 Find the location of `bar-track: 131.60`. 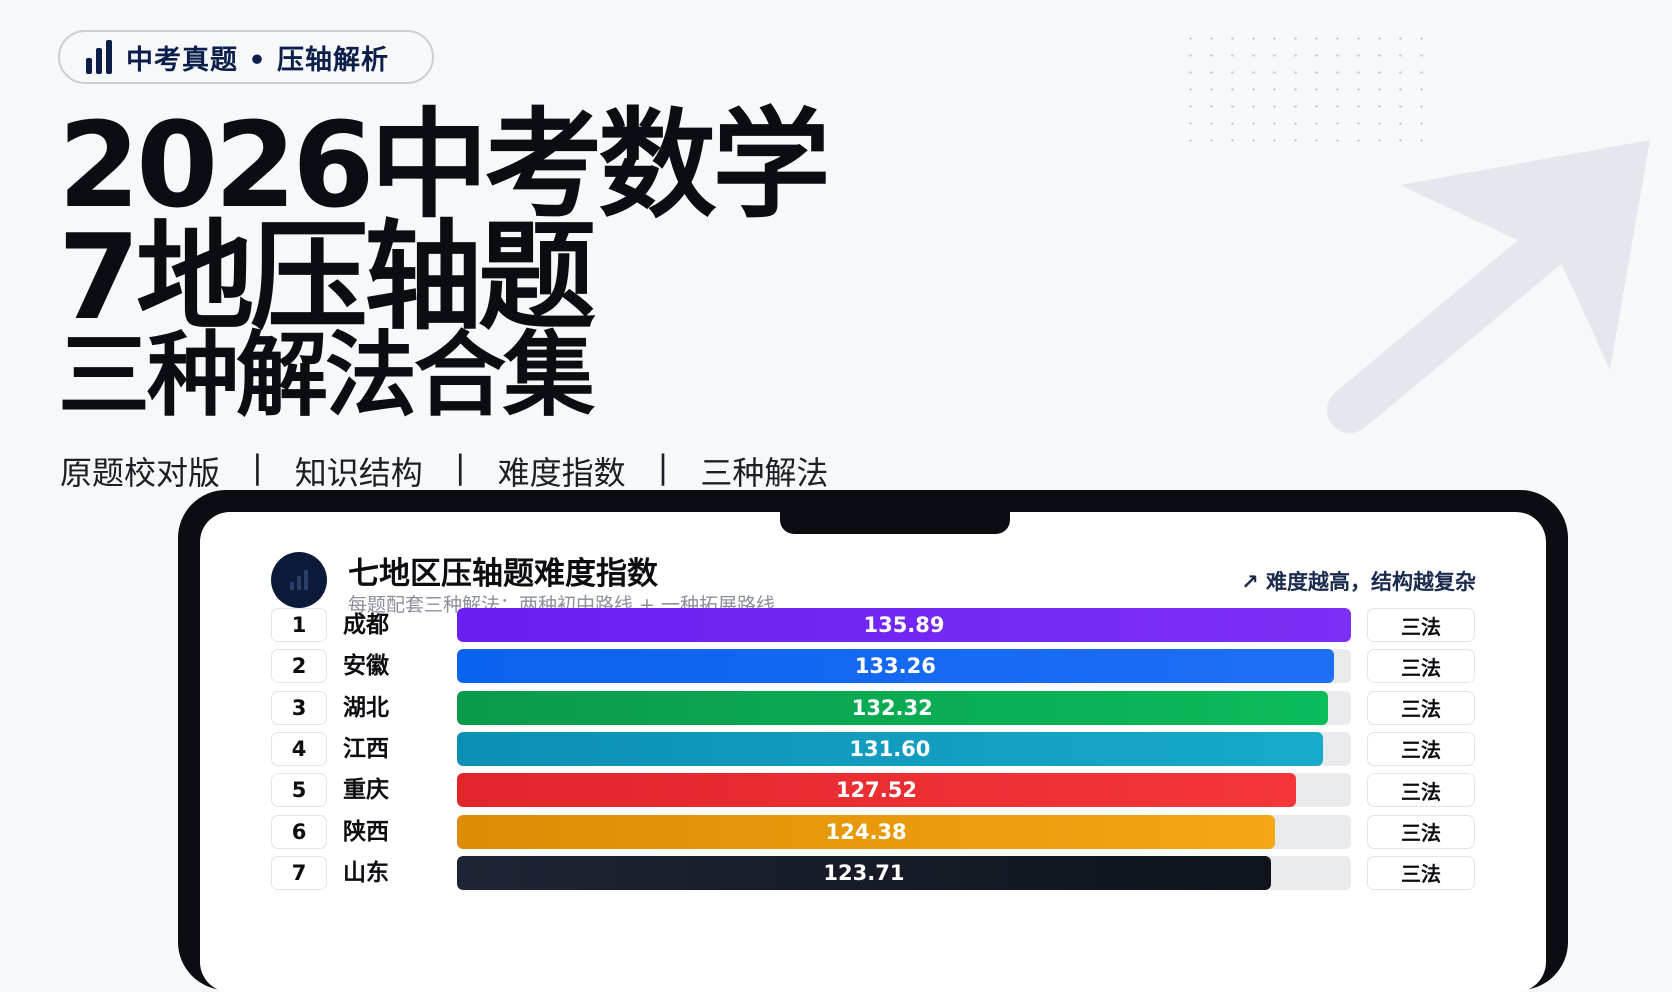

bar-track: 131.60 is located at coordinates (904, 748).